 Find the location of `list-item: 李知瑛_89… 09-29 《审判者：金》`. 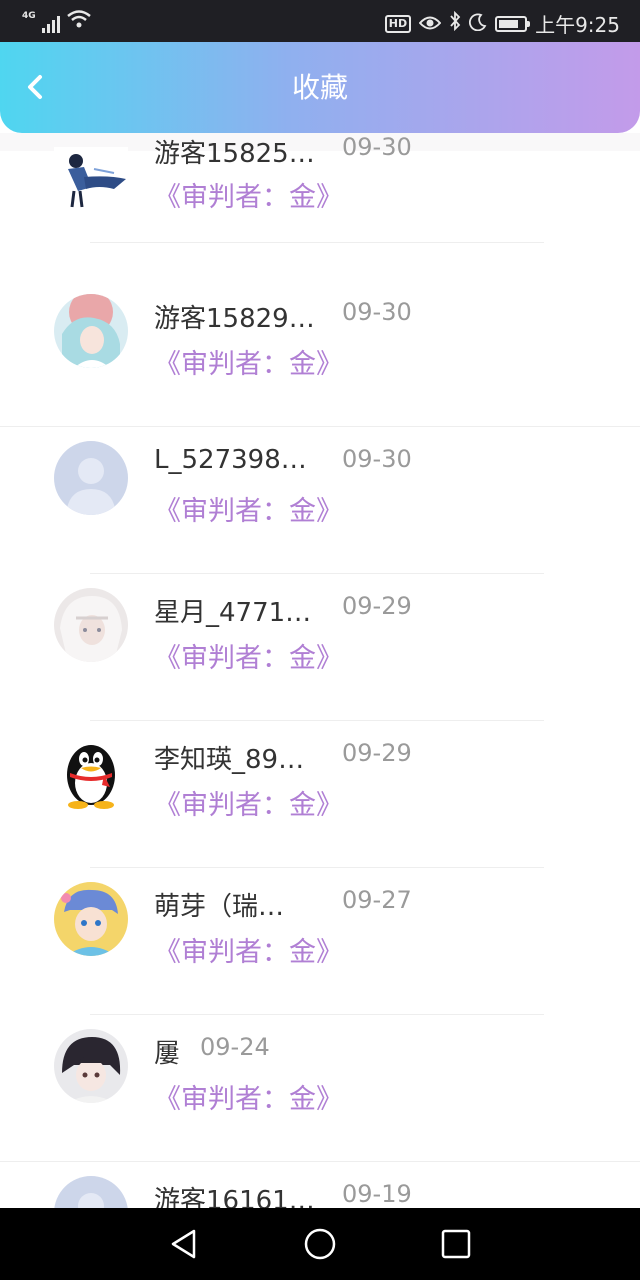

list-item: 李知瑛_89… 09-29 《审判者：金》 is located at coordinates (320, 794).